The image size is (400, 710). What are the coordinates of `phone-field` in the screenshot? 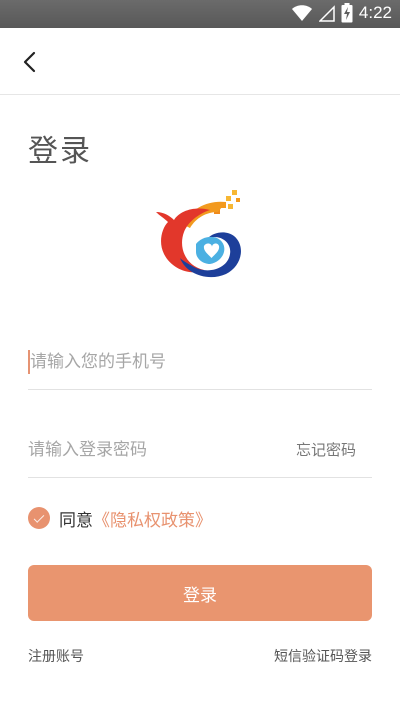 It's located at (200, 362).